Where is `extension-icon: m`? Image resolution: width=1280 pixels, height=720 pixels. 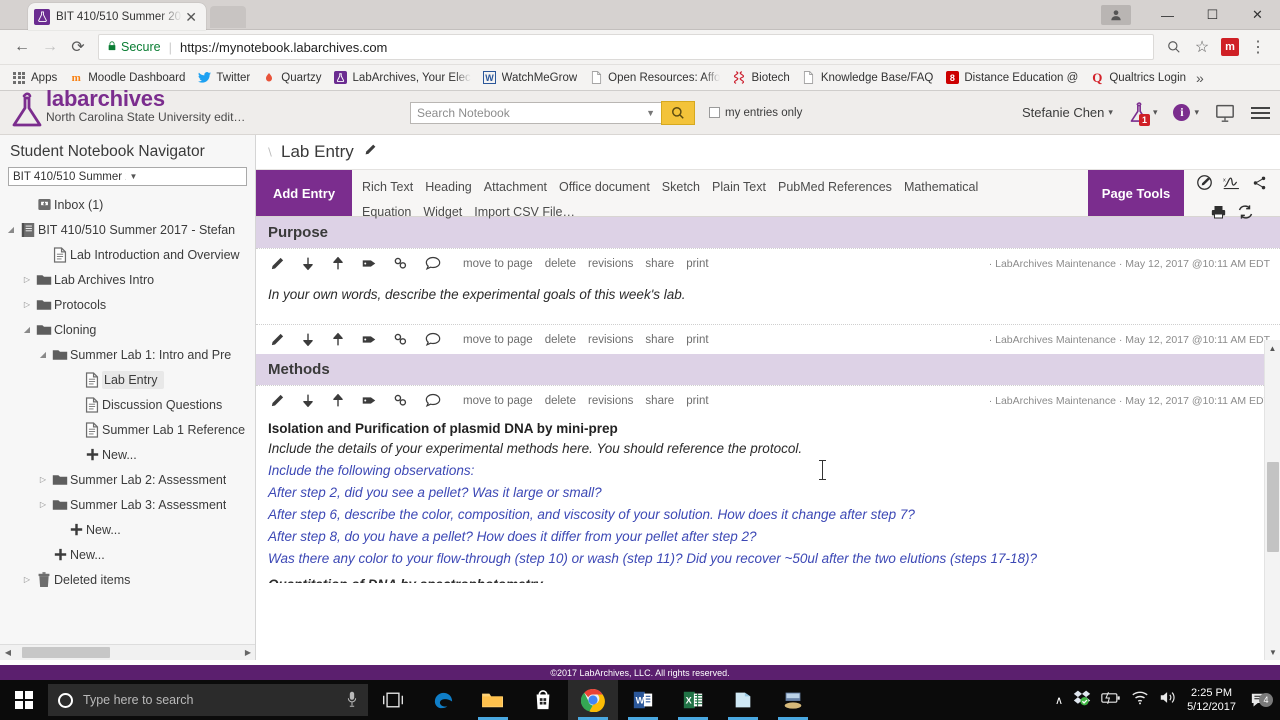
extension-icon: m is located at coordinates (1230, 47).